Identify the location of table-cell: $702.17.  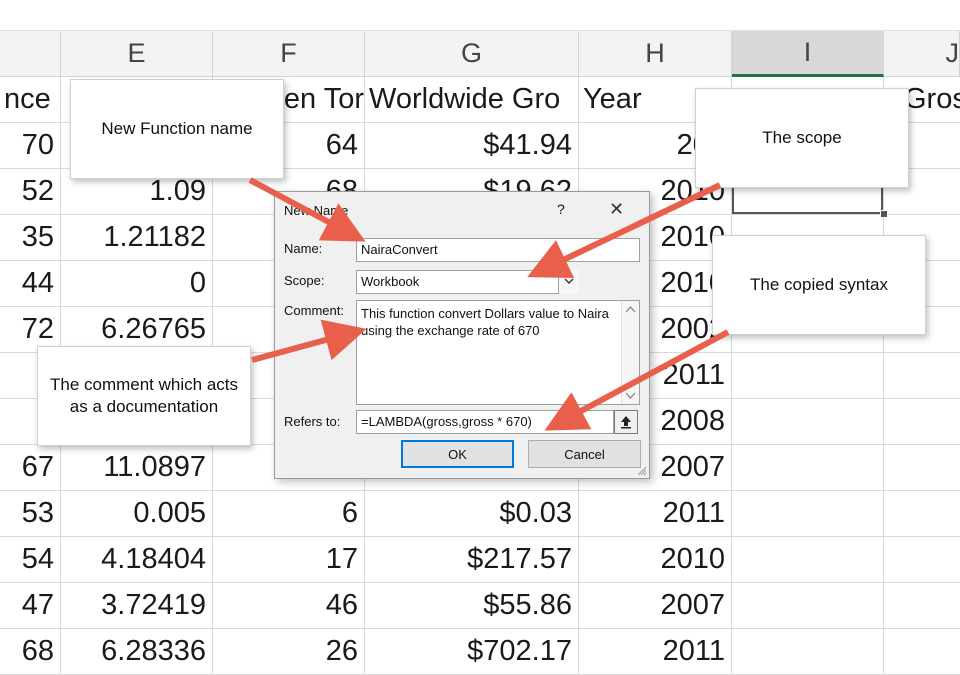
(472, 652).